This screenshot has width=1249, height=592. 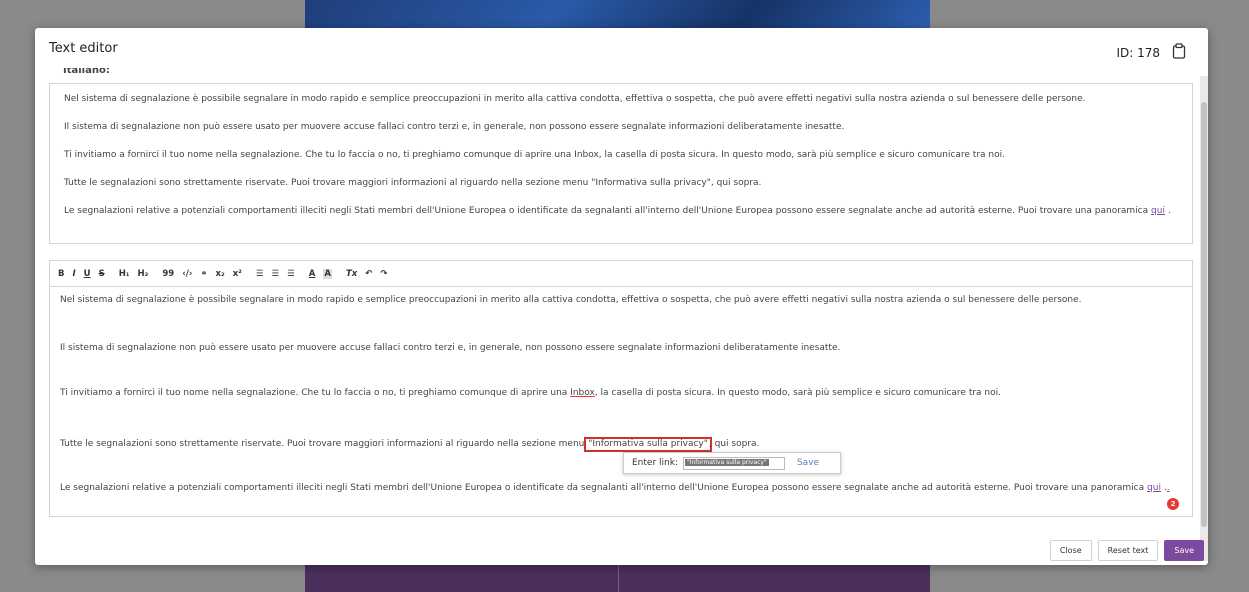 I want to click on clear-format-icon: Tx, so click(x=351, y=274).